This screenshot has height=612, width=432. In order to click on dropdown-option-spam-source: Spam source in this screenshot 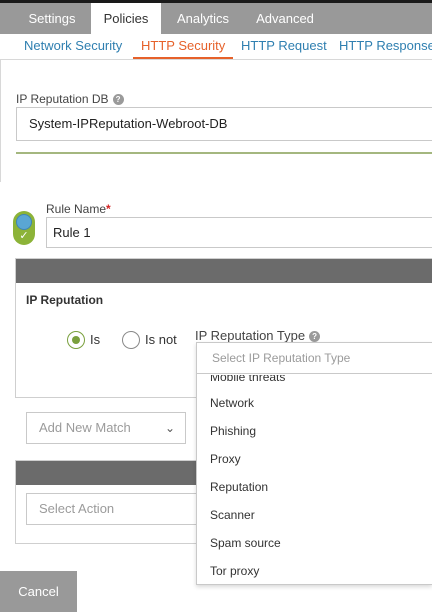, I will do `click(314, 543)`.